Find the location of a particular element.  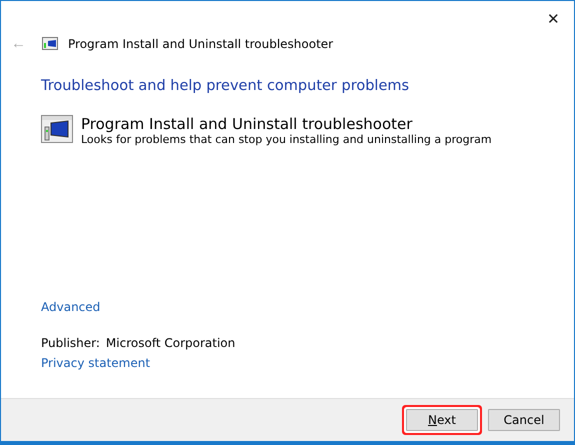

window-icon is located at coordinates (50, 43).